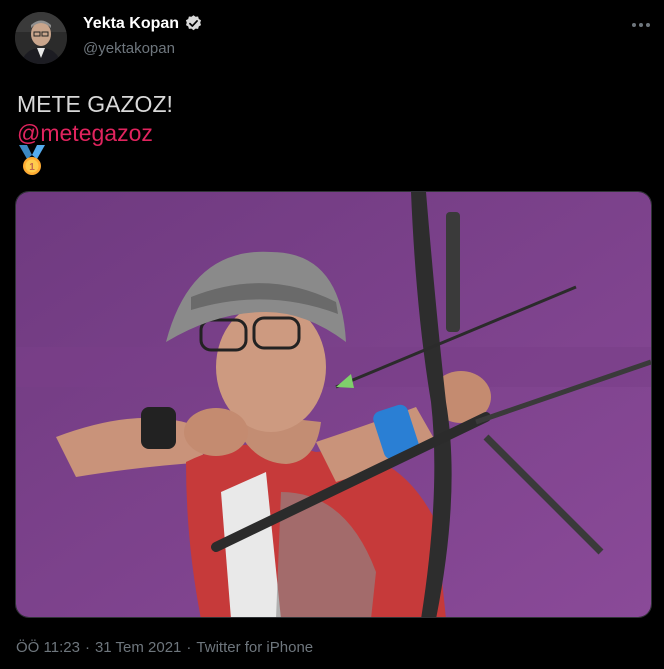  I want to click on more-options-icon, so click(641, 25).